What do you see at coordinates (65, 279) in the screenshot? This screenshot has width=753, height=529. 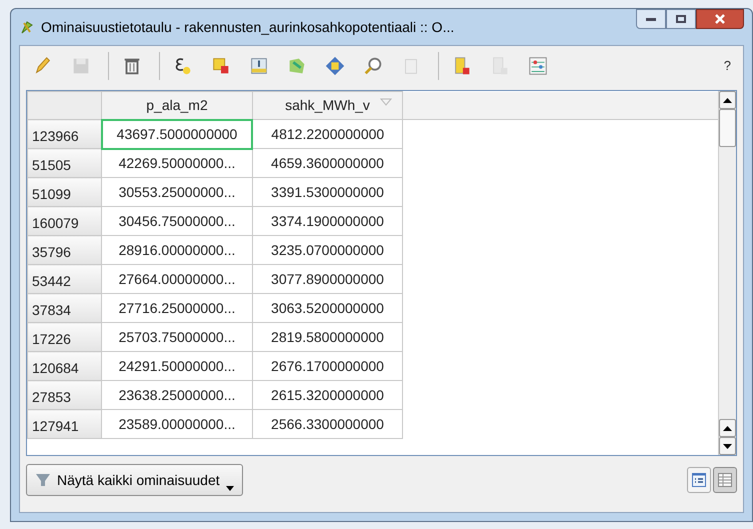 I see `row-header: 53442` at bounding box center [65, 279].